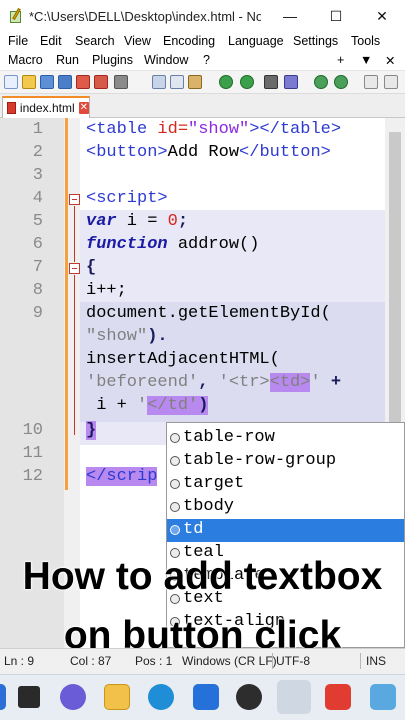 This screenshot has width=405, height=720. What do you see at coordinates (366, 60) in the screenshot?
I see `tab-list-dropdown: ▼` at bounding box center [366, 60].